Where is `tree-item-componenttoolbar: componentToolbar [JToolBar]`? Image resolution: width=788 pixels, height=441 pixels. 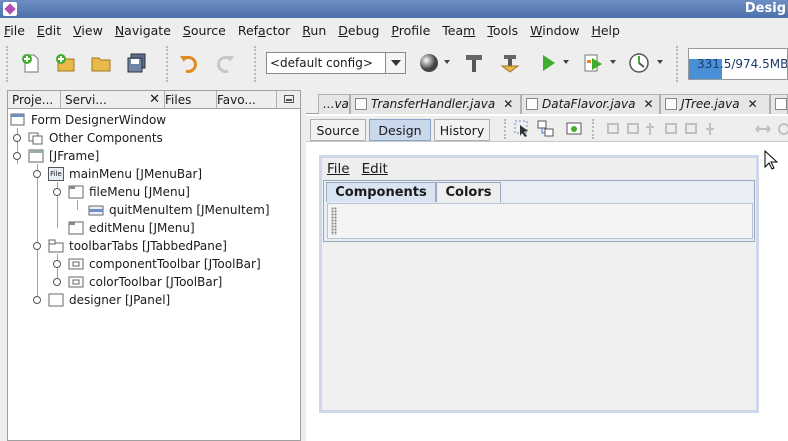
tree-item-componenttoolbar: componentToolbar [JToolBar] is located at coordinates (164, 264).